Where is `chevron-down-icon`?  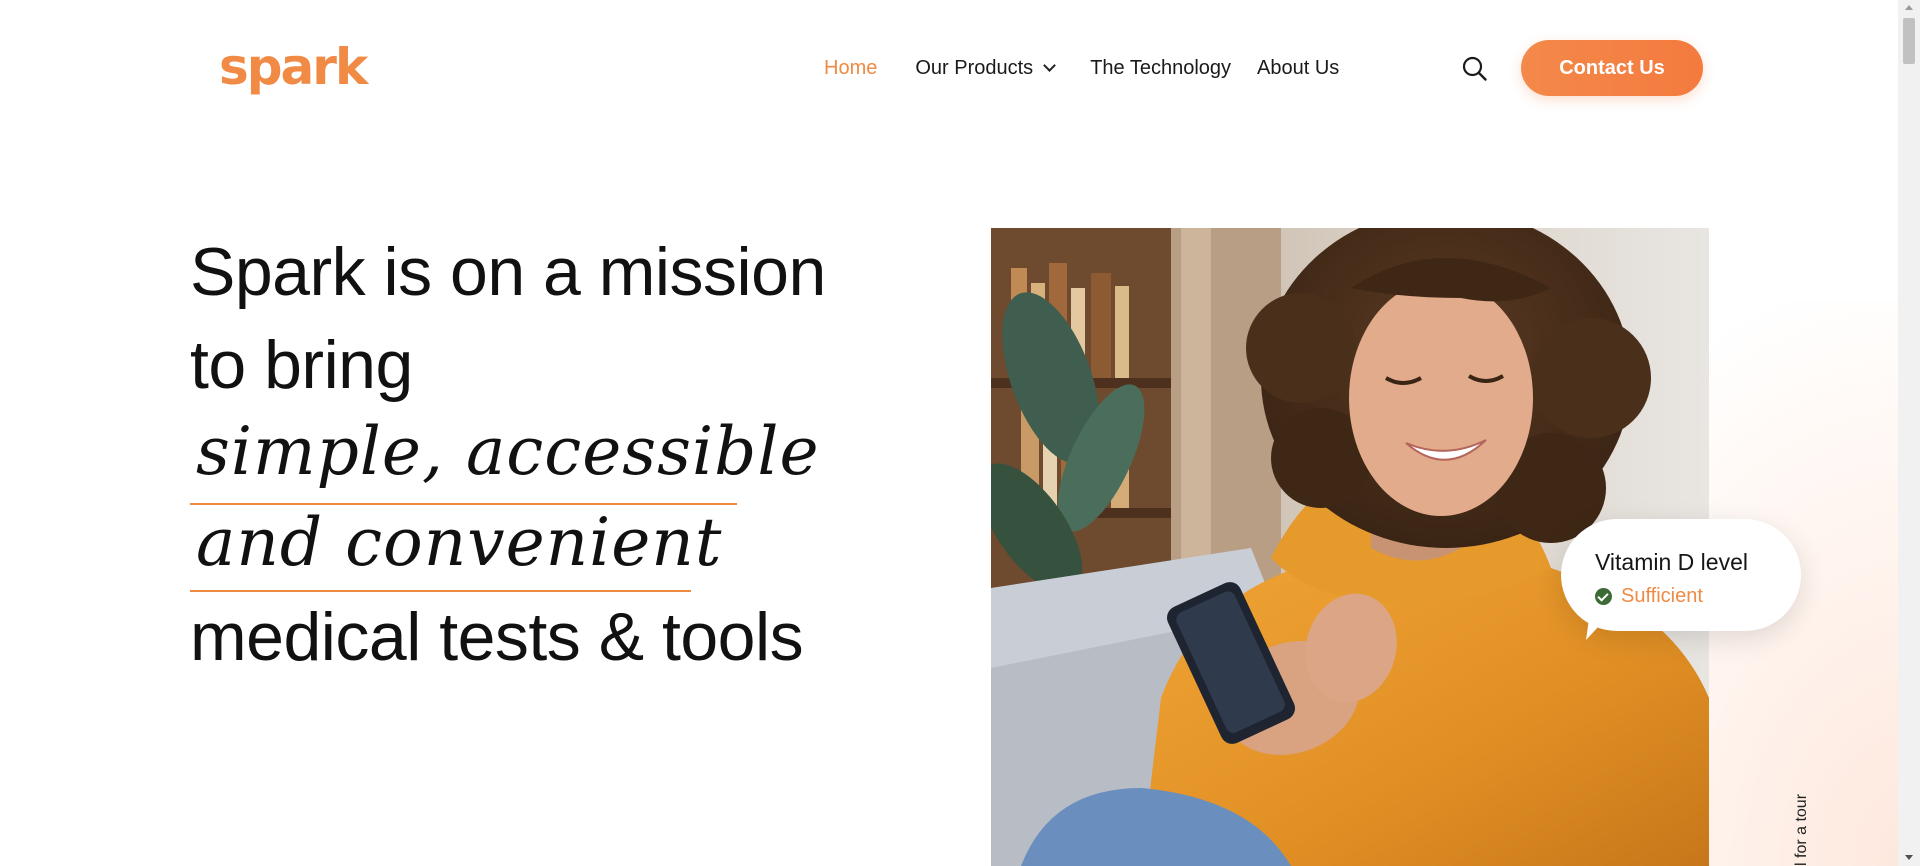 chevron-down-icon is located at coordinates (1050, 65).